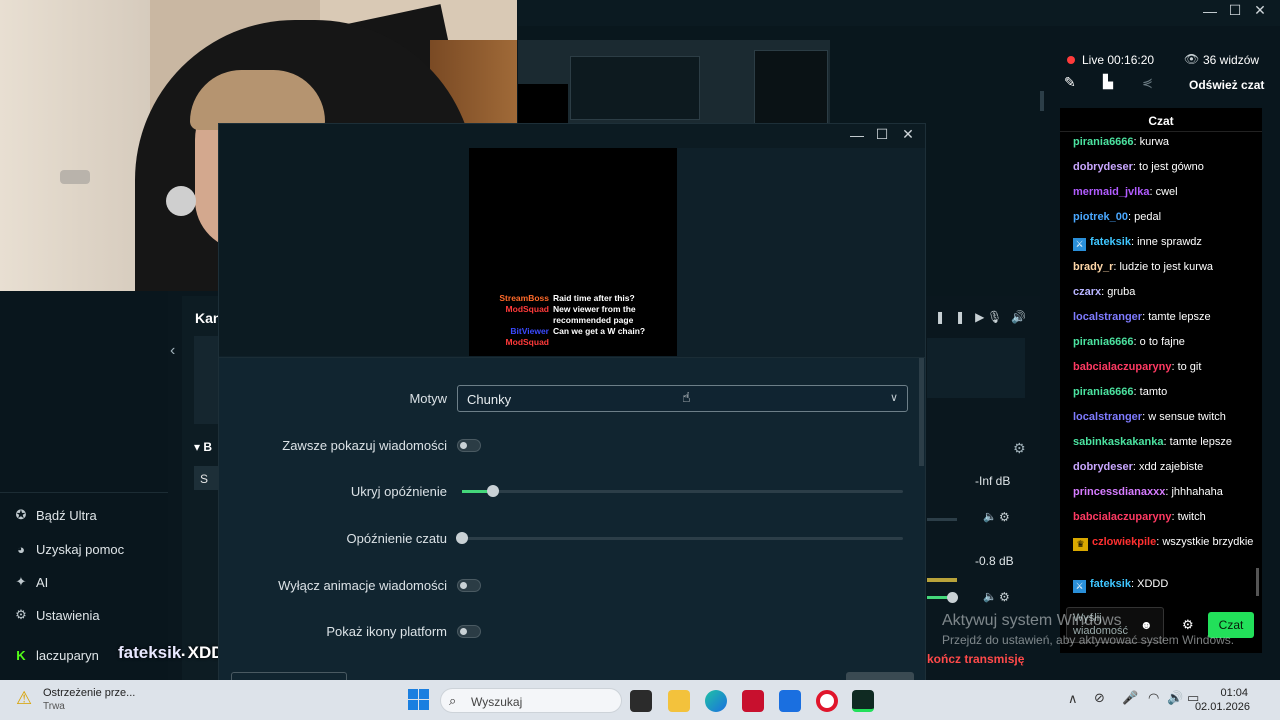 Image resolution: width=1280 pixels, height=720 pixels. Describe the element at coordinates (1130, 698) in the screenshot. I see `microphone-icon: 🎤` at that location.